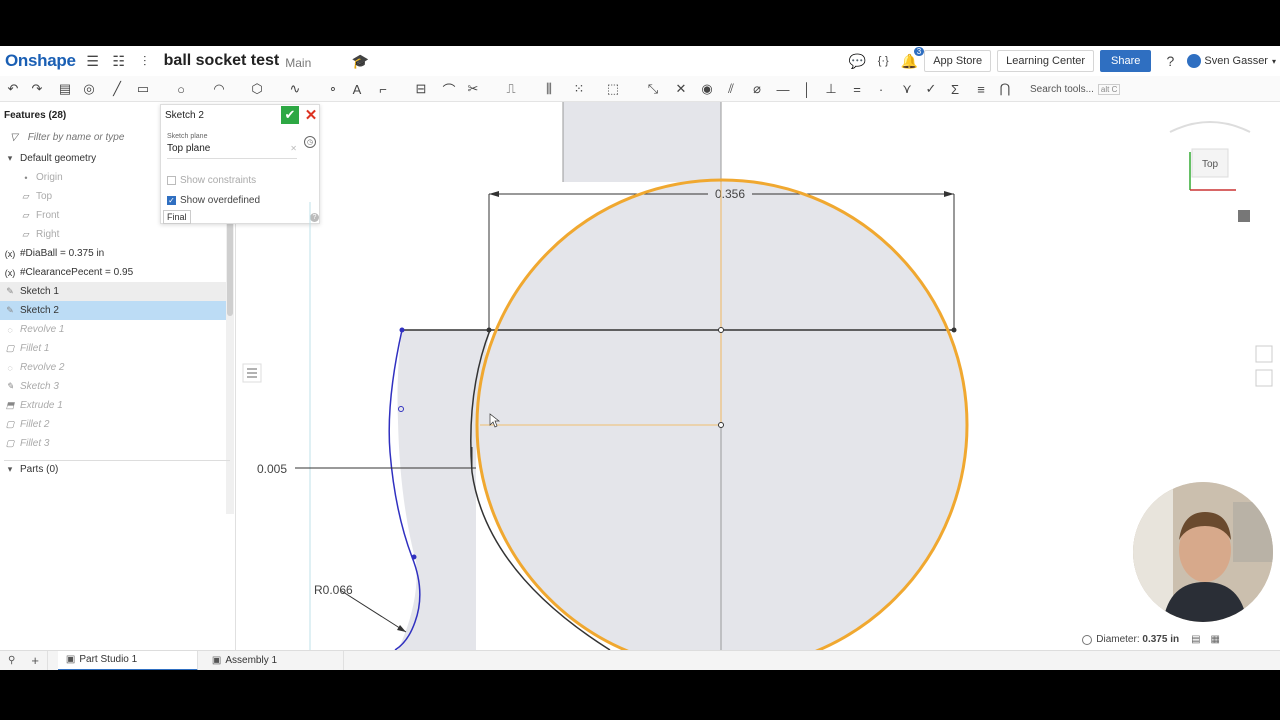  Describe the element at coordinates (11, 661) in the screenshot. I see `search-tabs-icon: ⚲` at that location.